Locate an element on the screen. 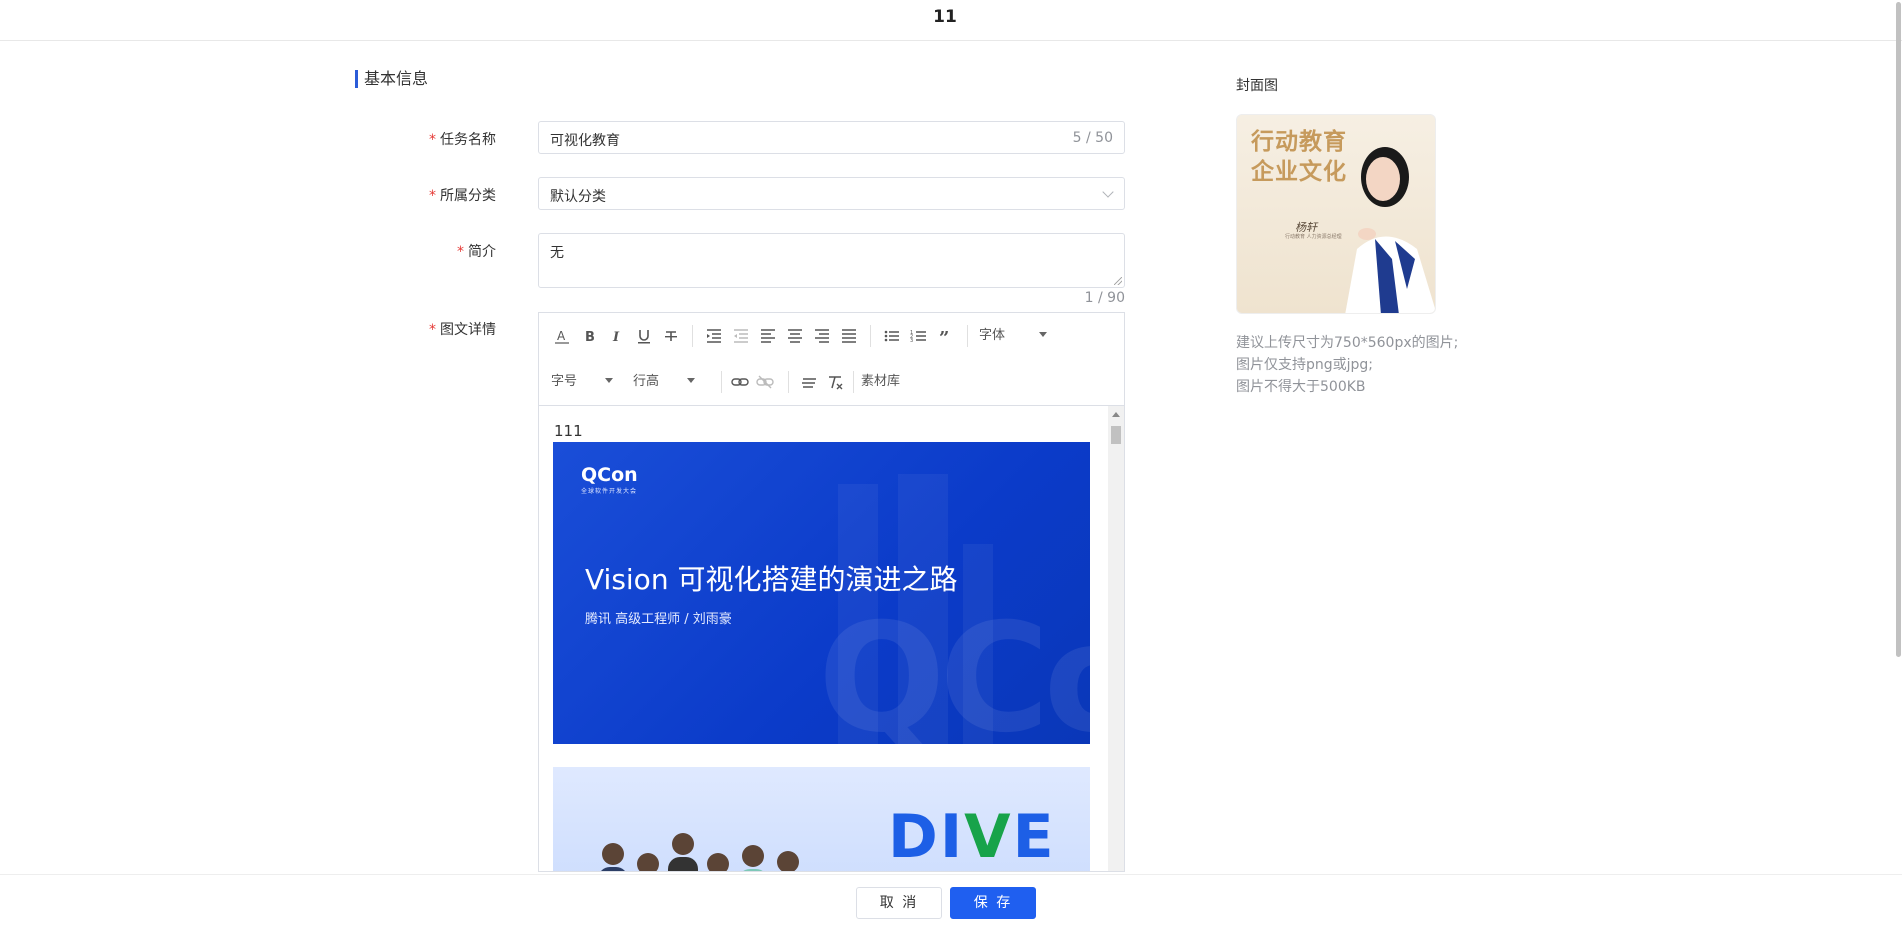  align-justify-icon is located at coordinates (849, 336).